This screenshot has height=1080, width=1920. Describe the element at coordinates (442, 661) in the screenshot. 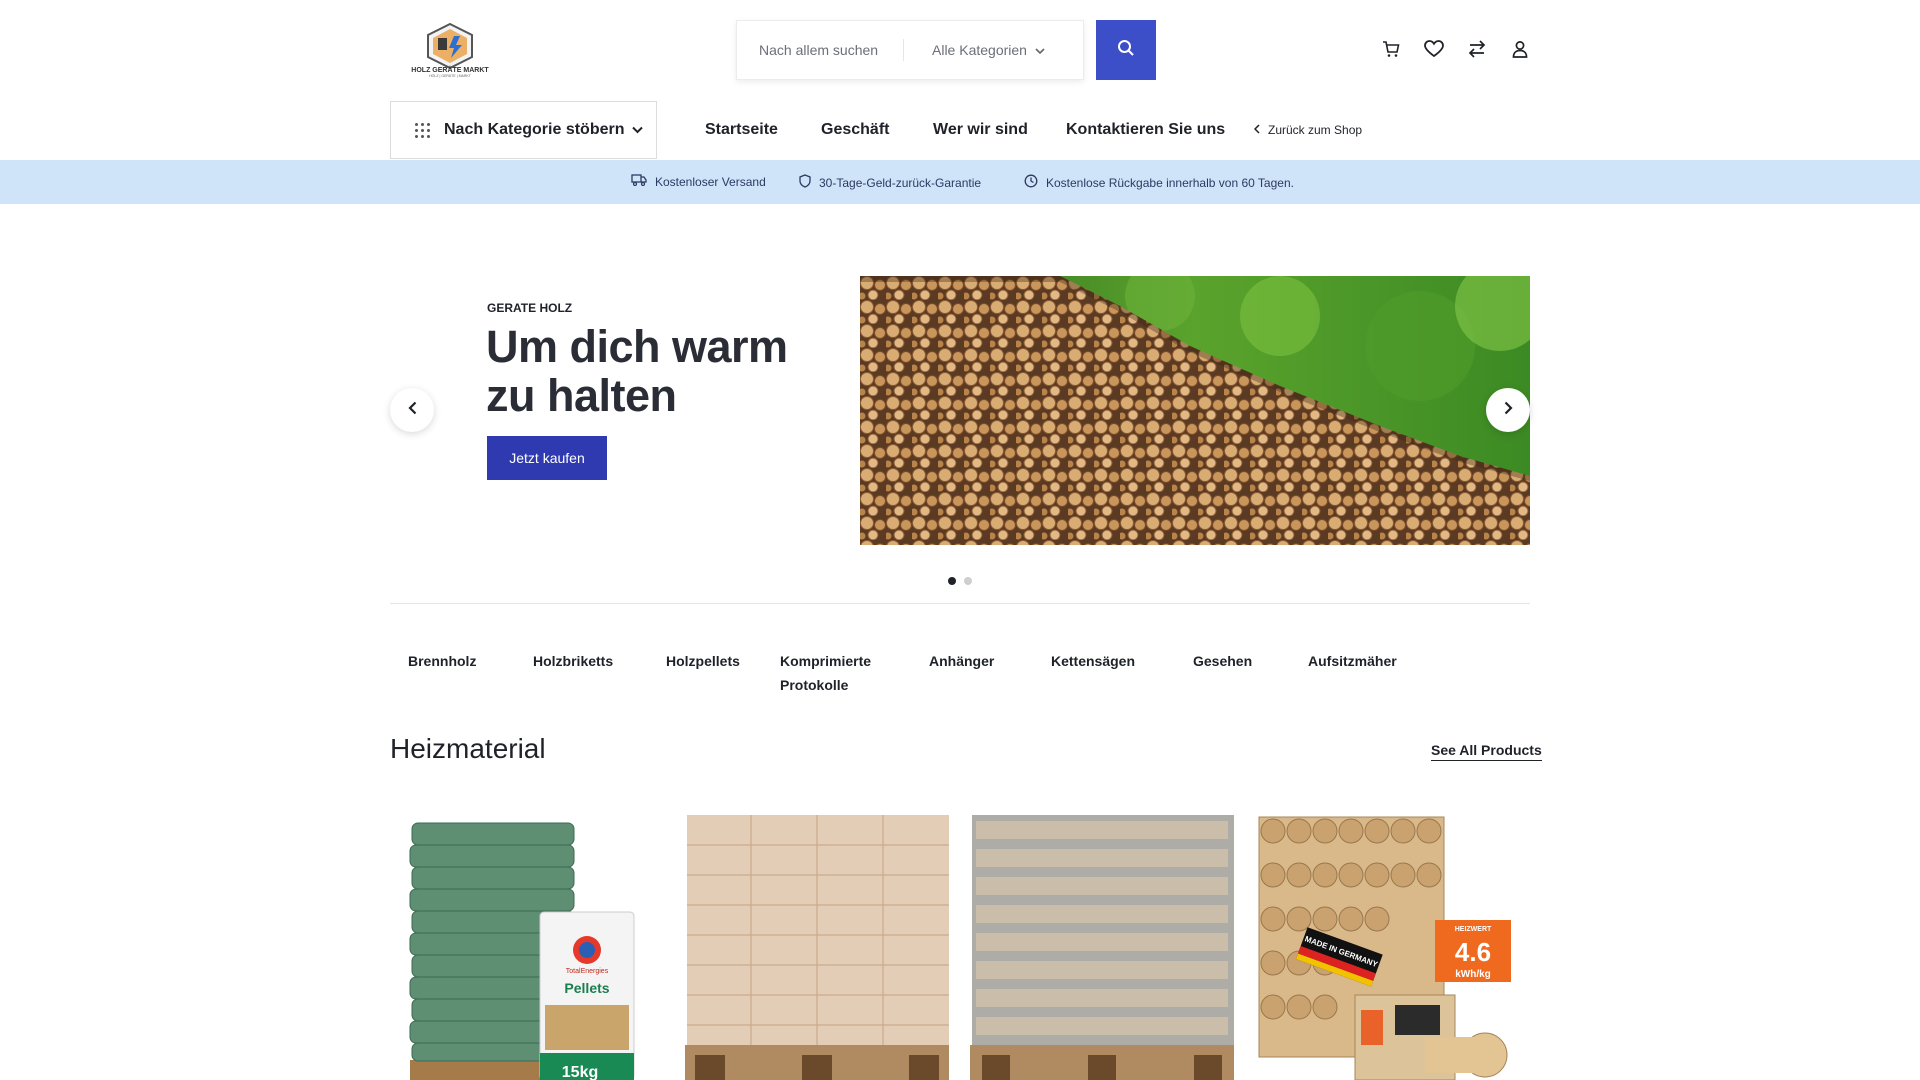

I see `category-tab: Brennholz` at that location.